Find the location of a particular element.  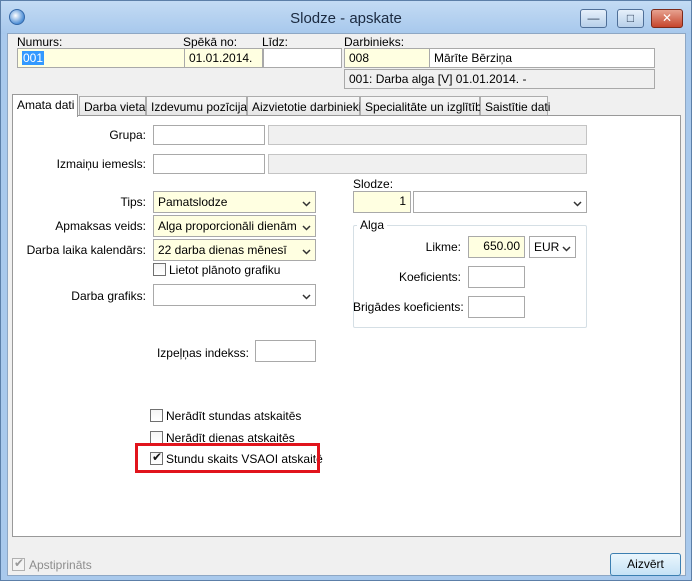

brigades-koeficients-label: Brigādes koeficients: is located at coordinates (408, 307).